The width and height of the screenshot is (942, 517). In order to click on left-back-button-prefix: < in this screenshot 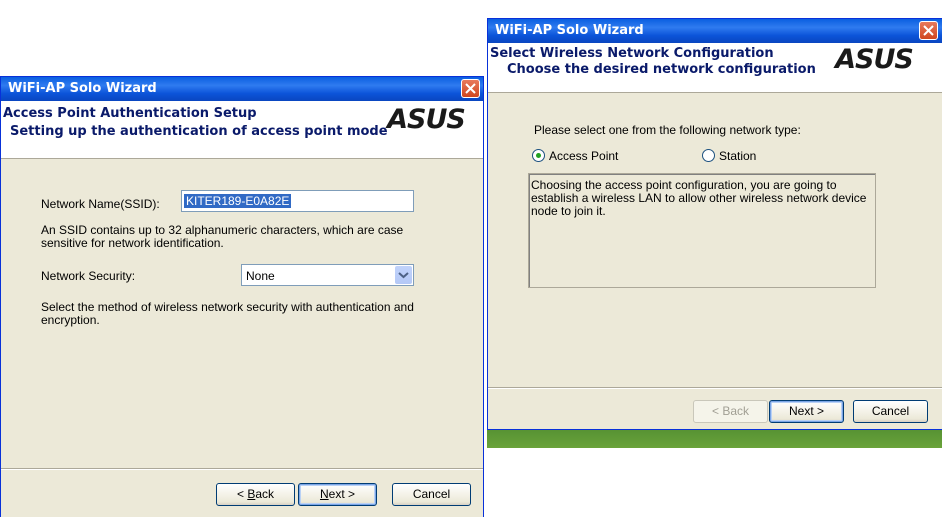, I will do `click(242, 494)`.